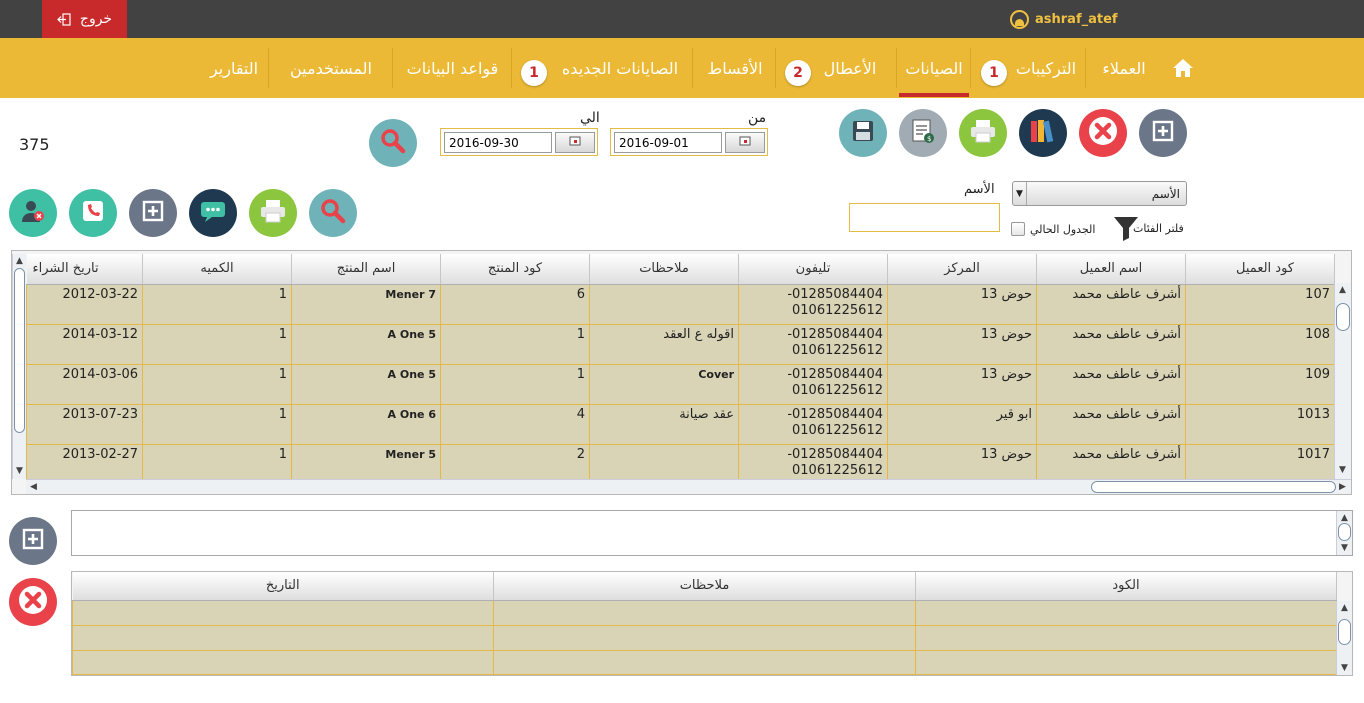  Describe the element at coordinates (96, 19) in the screenshot. I see `logout-label: خروج` at that location.